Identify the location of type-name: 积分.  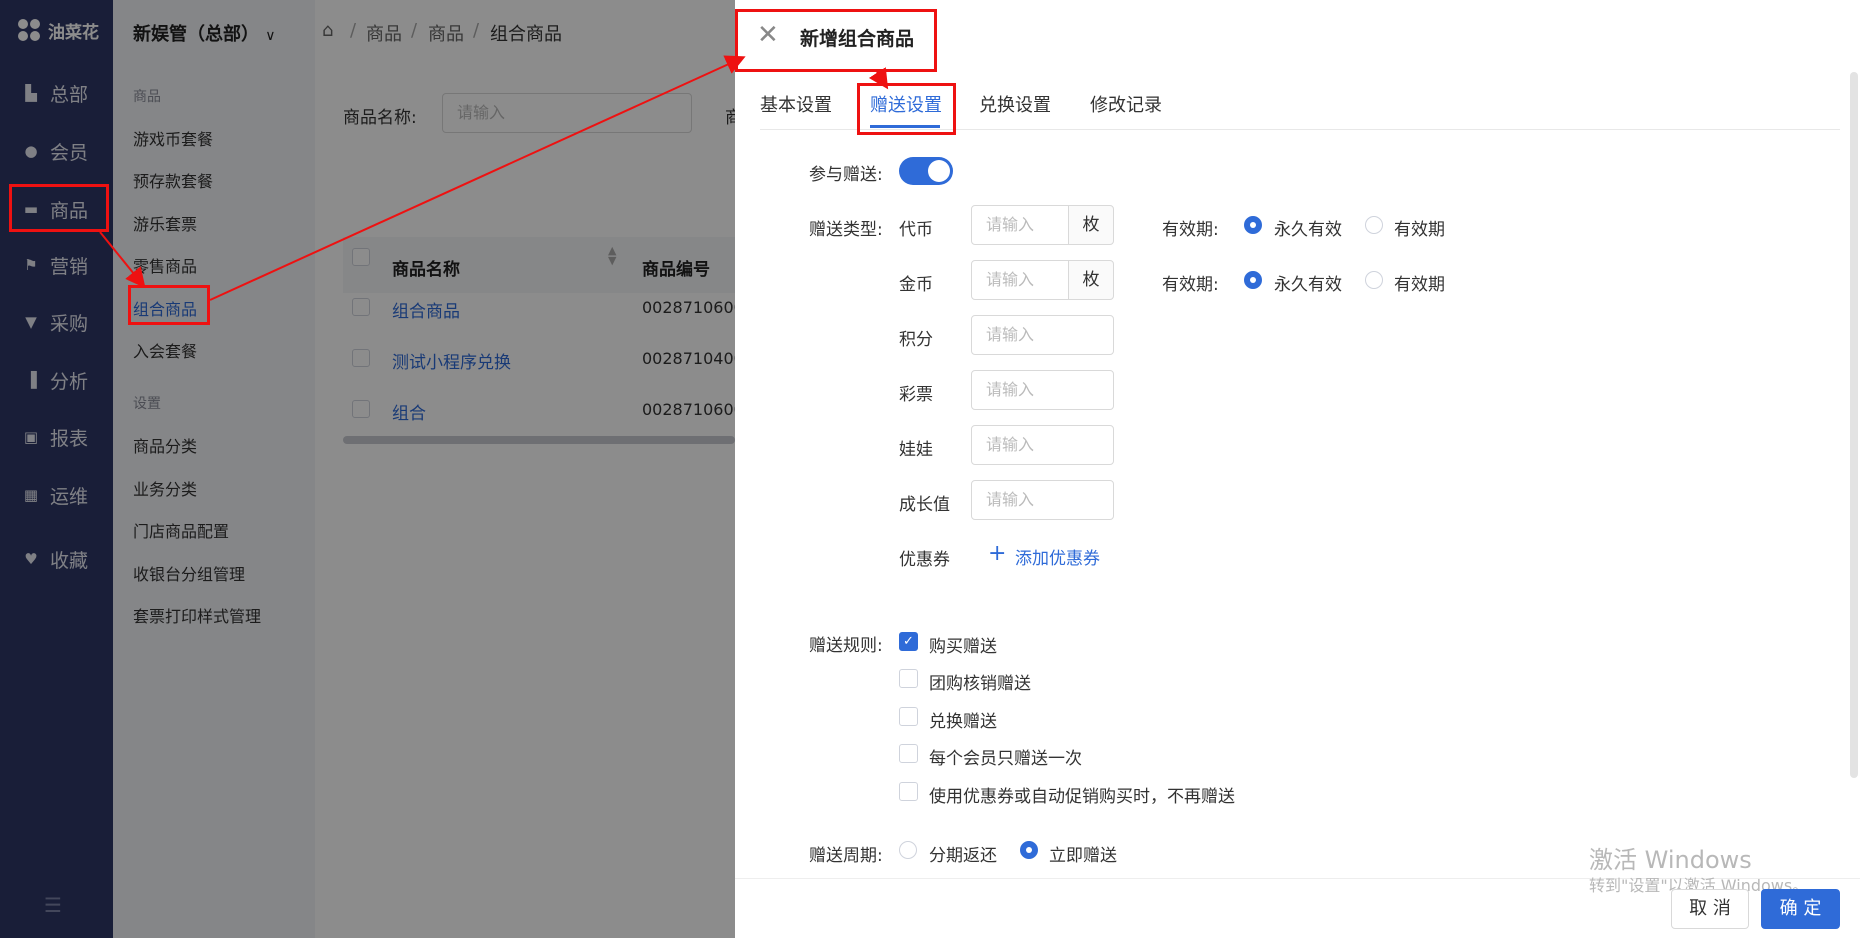
(916, 340).